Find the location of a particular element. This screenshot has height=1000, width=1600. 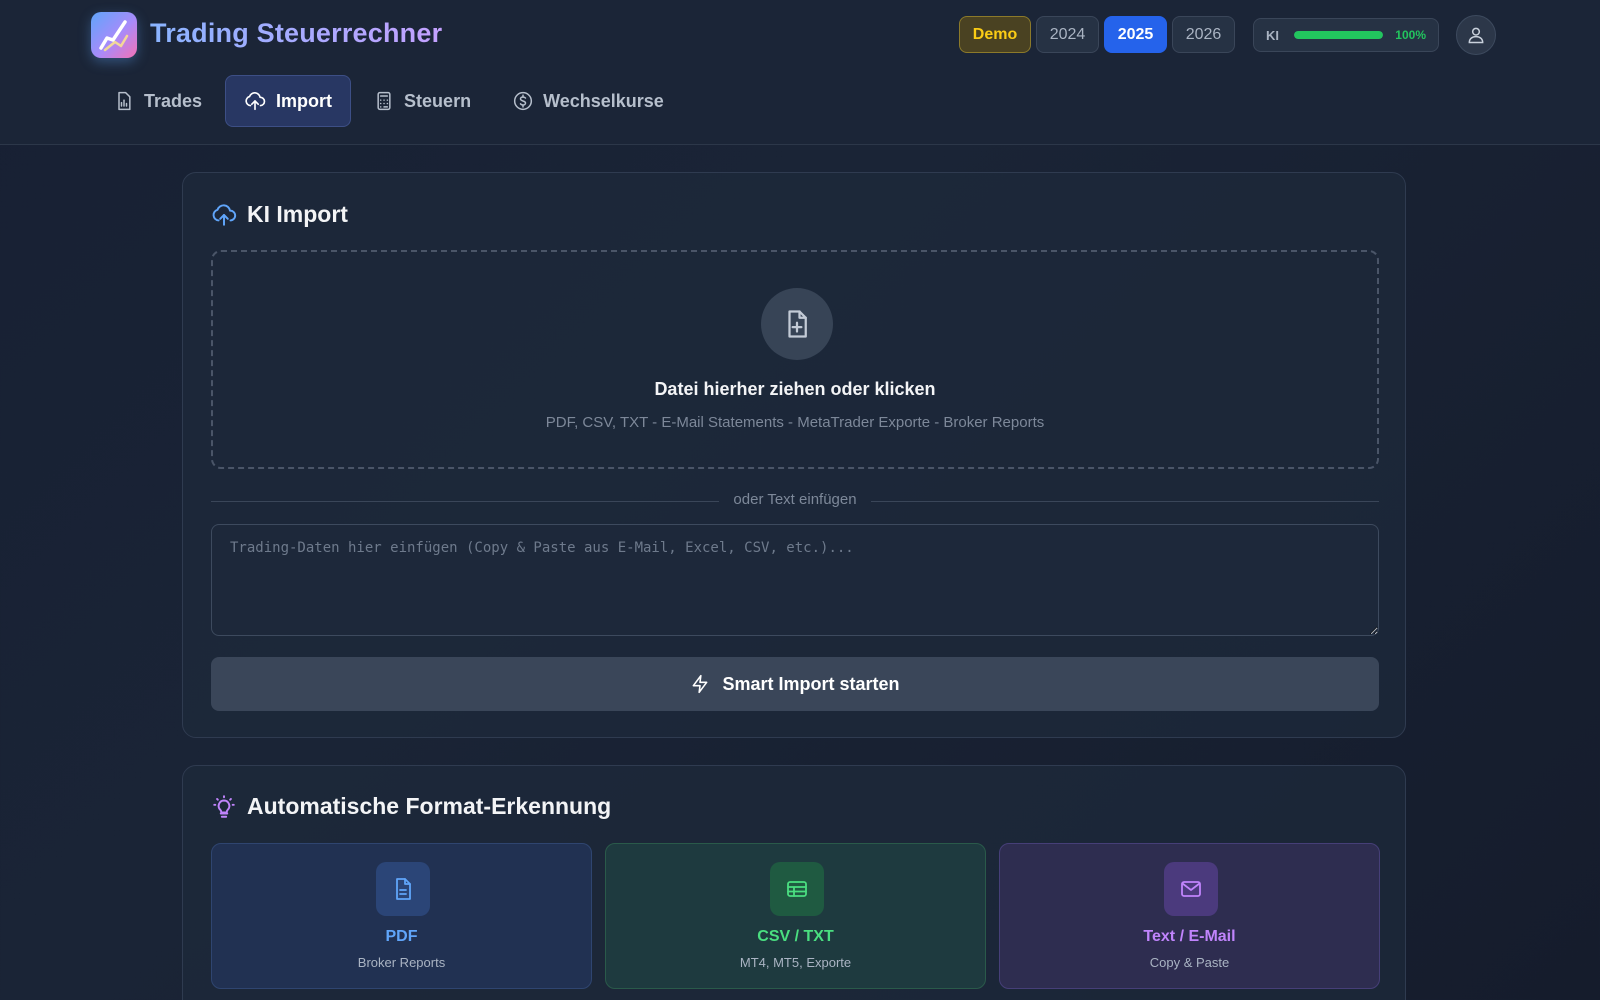

card-title: KI Import is located at coordinates (297, 214).